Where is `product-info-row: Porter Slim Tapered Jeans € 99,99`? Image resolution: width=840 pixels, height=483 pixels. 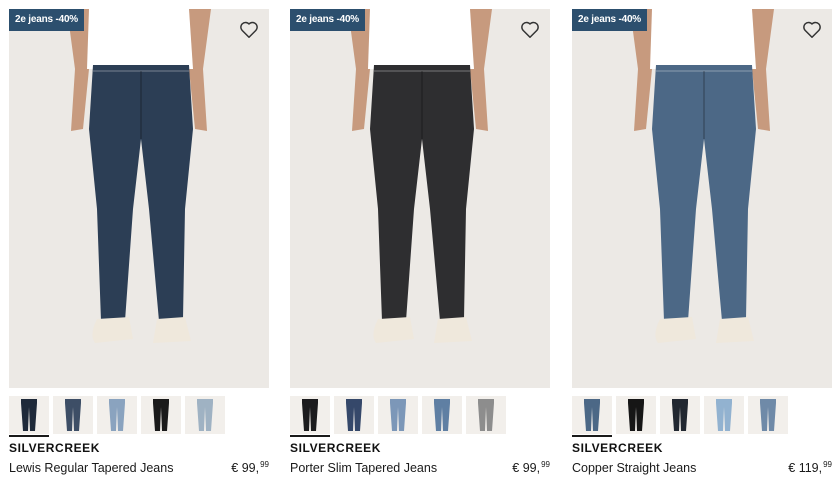
product-info-row: Porter Slim Tapered Jeans € 99,99 is located at coordinates (420, 469).